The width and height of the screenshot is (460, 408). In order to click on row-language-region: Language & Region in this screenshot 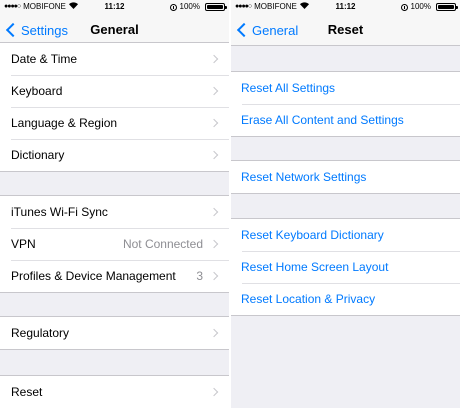, I will do `click(114, 123)`.